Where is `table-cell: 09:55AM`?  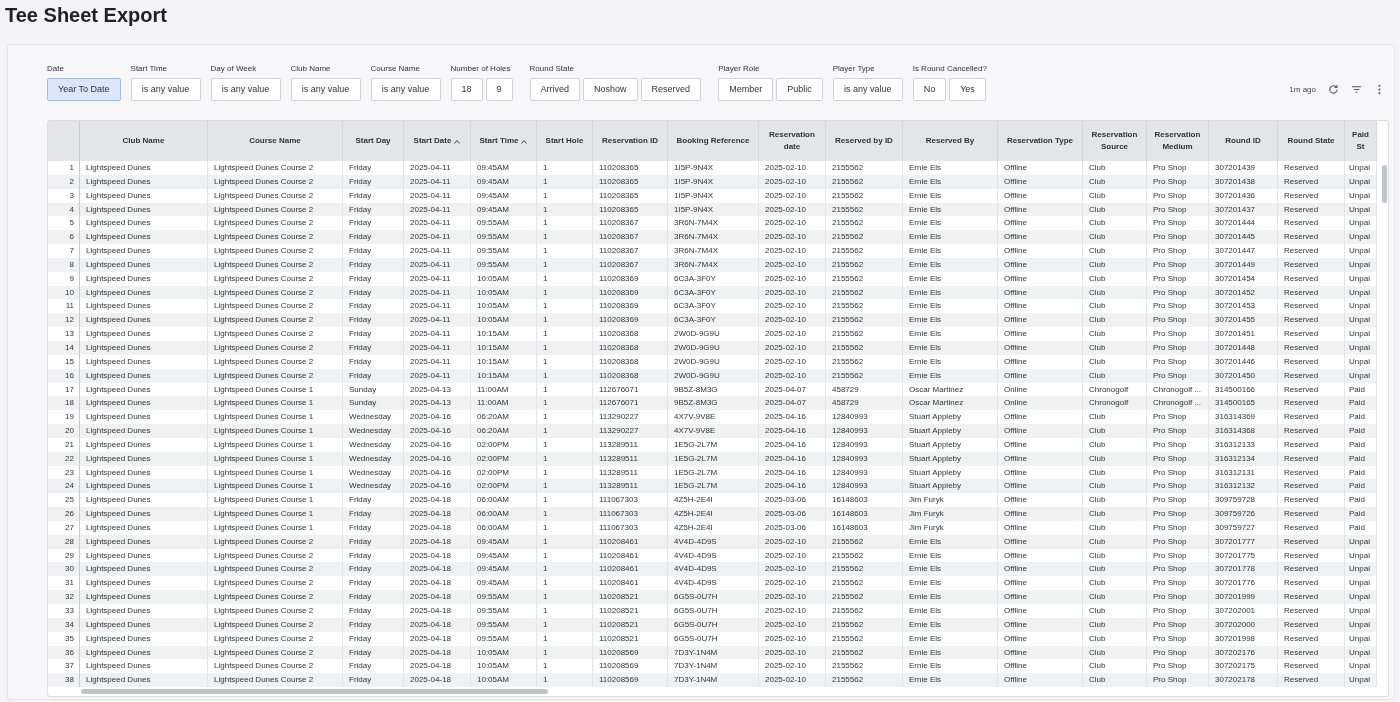 table-cell: 09:55AM is located at coordinates (504, 611).